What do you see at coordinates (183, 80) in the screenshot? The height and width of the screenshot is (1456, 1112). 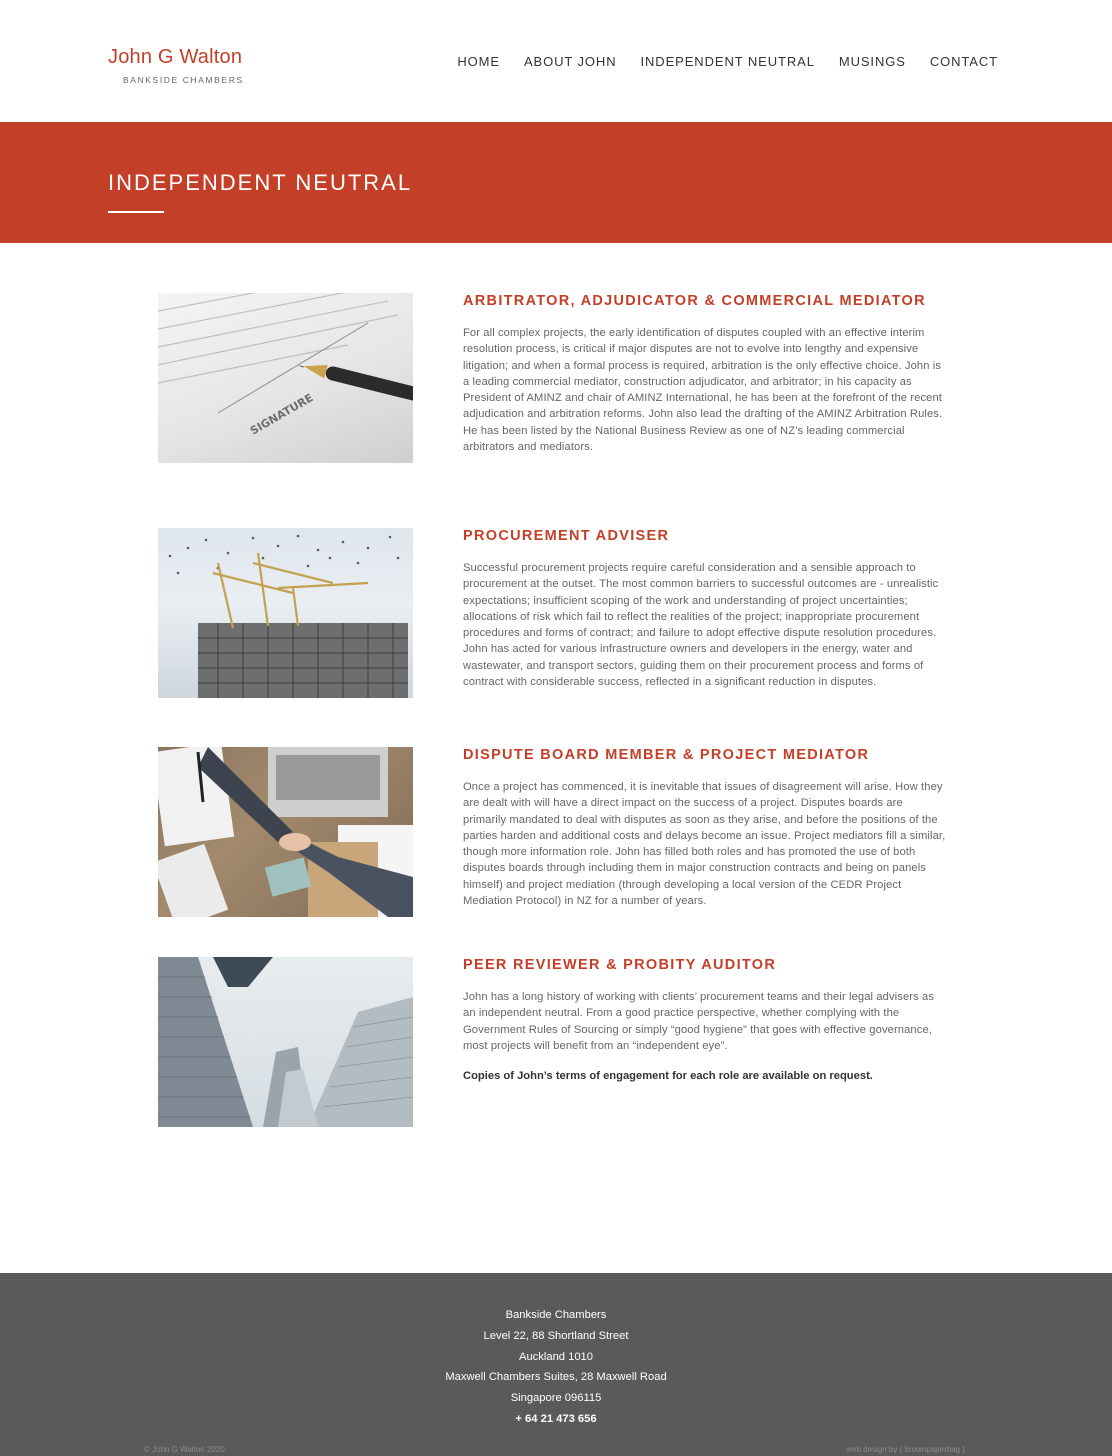 I see `logo-subtitle: BANKSIDE CHAMBERS` at bounding box center [183, 80].